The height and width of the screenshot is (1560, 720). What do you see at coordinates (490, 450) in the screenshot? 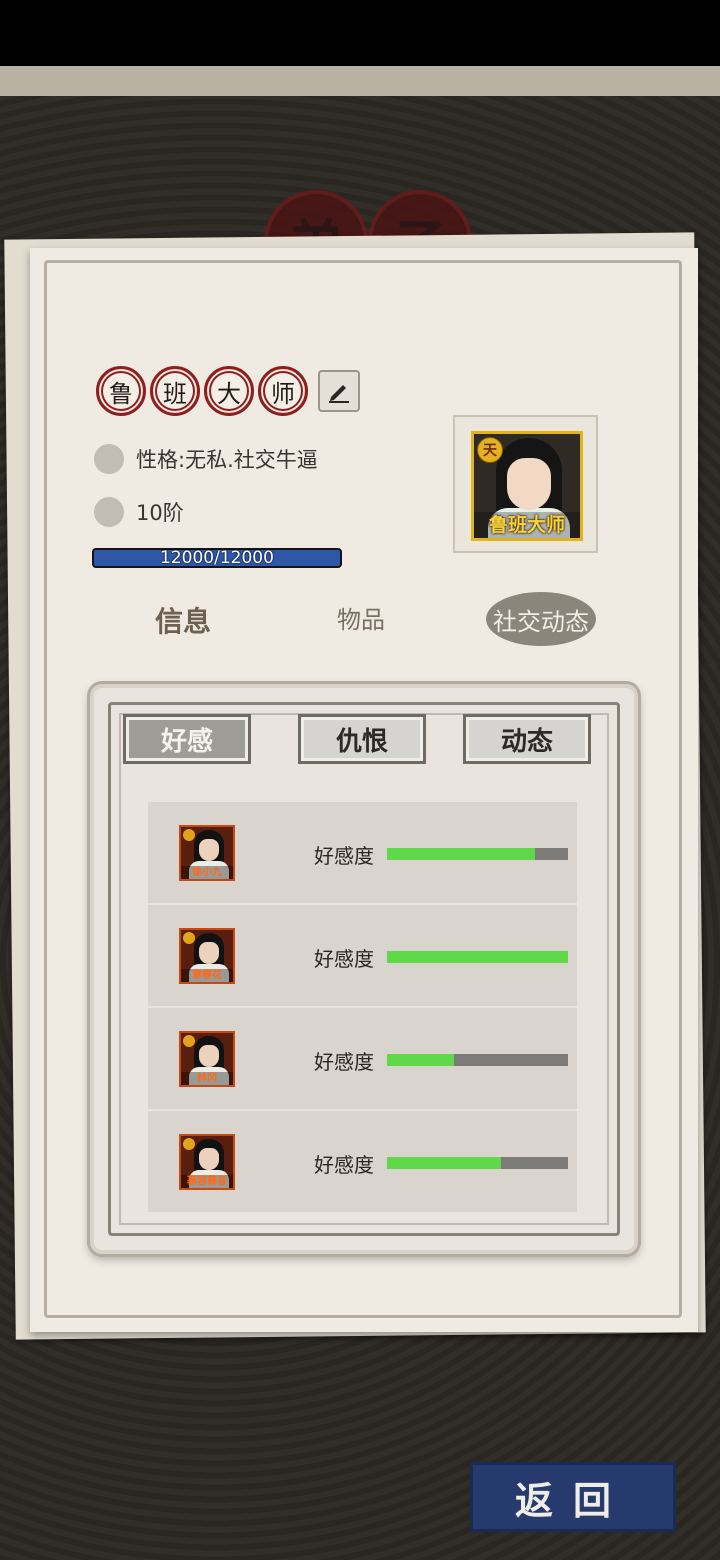
I see `rank-badge: 天` at bounding box center [490, 450].